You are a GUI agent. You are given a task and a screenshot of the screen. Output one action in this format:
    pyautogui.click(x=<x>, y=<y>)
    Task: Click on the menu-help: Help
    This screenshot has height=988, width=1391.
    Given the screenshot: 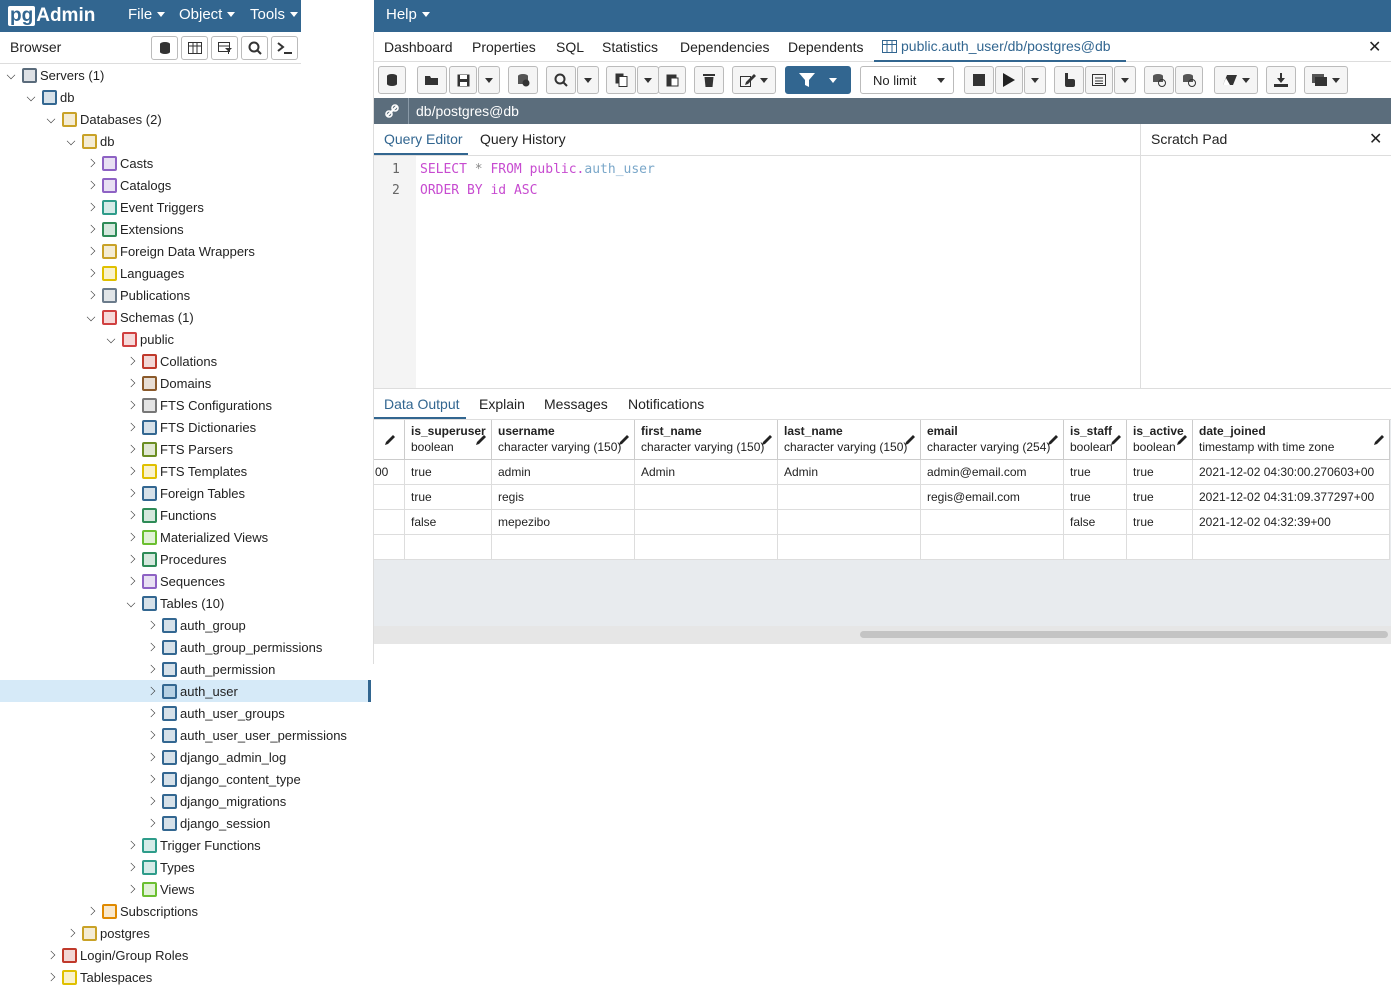 What is the action you would take?
    pyautogui.click(x=408, y=14)
    